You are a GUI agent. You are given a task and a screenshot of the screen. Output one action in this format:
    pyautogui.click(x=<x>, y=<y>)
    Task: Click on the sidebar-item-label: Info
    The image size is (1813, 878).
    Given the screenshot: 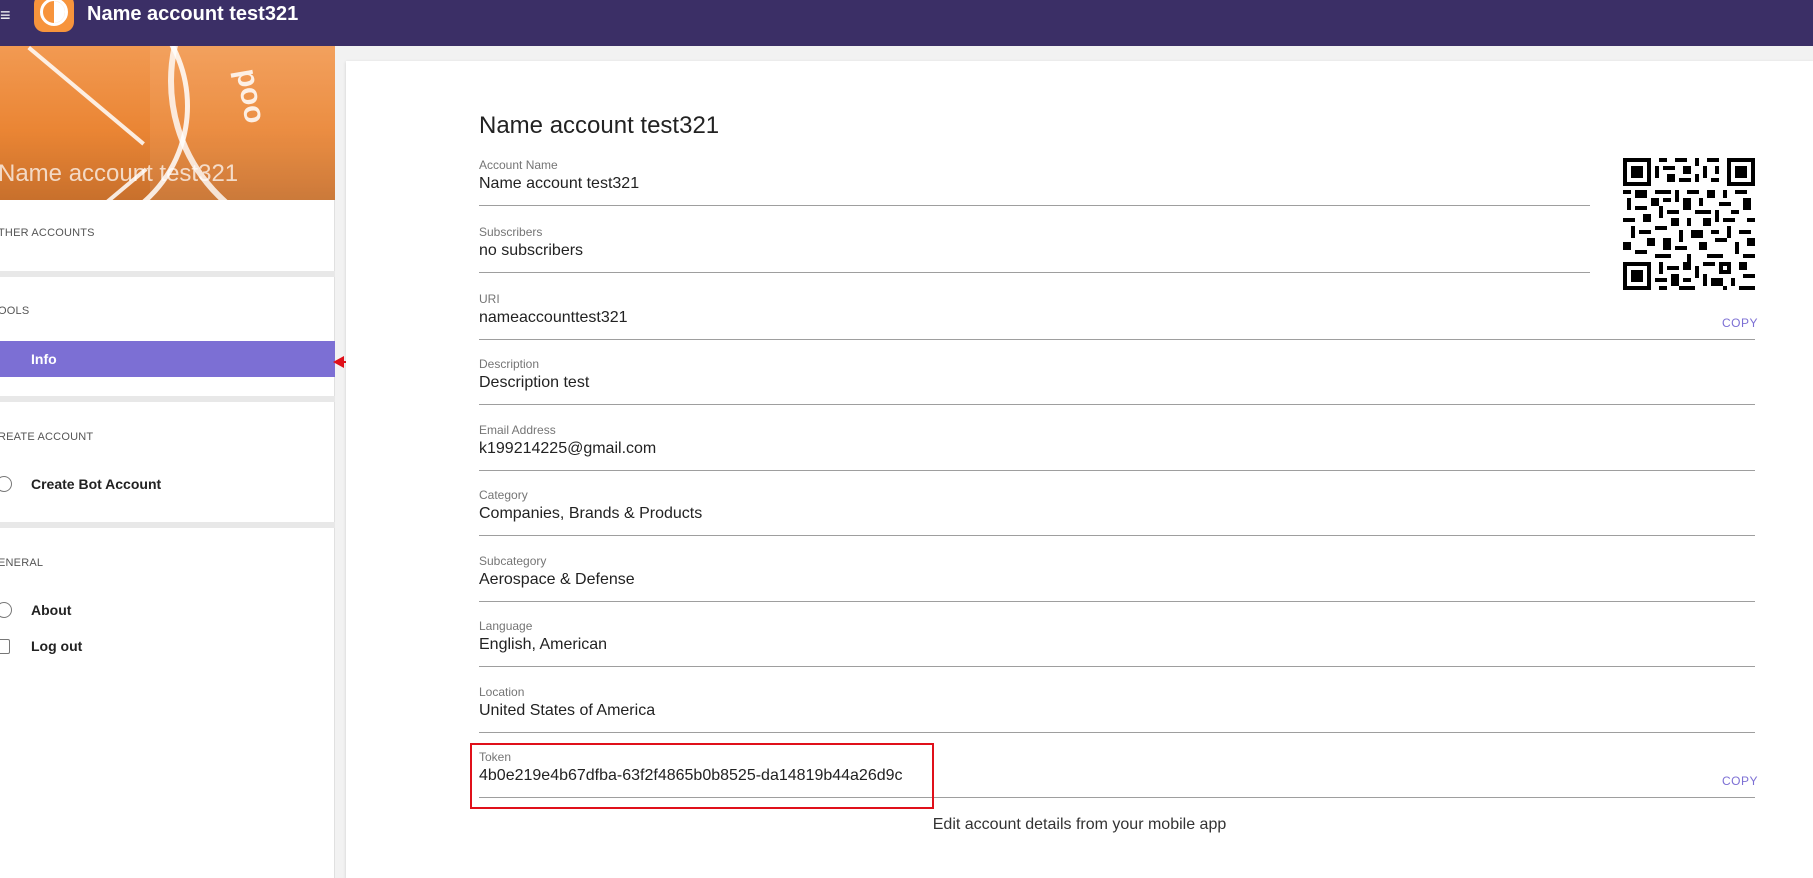 What is the action you would take?
    pyautogui.click(x=44, y=359)
    